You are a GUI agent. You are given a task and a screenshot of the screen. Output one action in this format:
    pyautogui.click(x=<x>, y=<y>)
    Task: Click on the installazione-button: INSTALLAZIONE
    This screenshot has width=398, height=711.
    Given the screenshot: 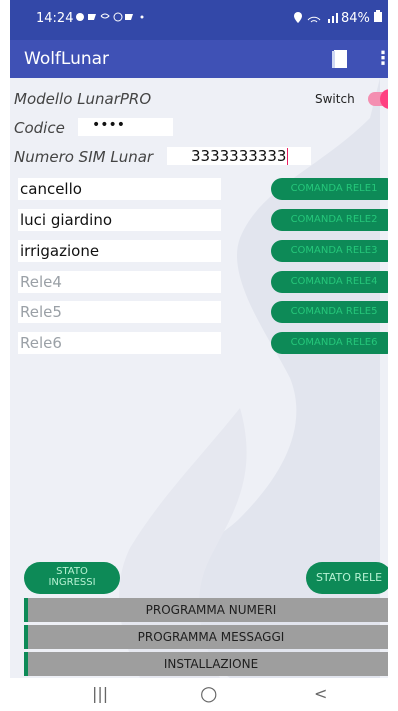 What is the action you would take?
    pyautogui.click(x=206, y=664)
    